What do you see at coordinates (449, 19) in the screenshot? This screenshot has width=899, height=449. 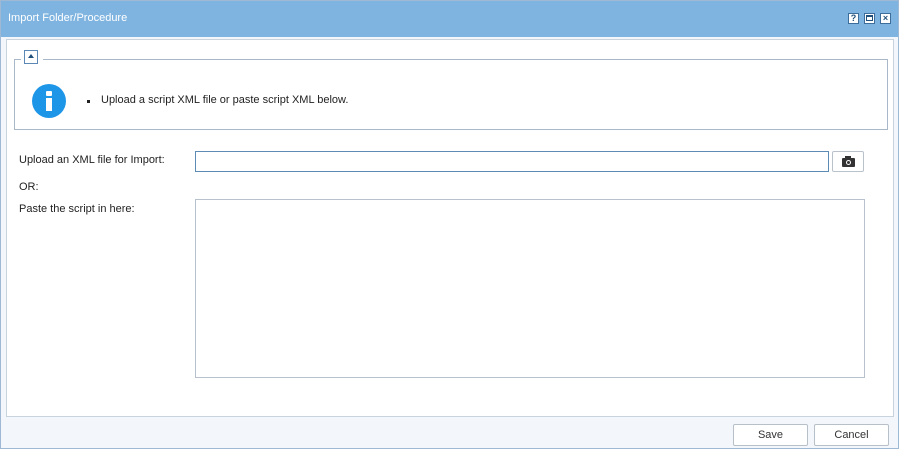 I see `dialog-titlebar: Import Folder/Procedure ? ×` at bounding box center [449, 19].